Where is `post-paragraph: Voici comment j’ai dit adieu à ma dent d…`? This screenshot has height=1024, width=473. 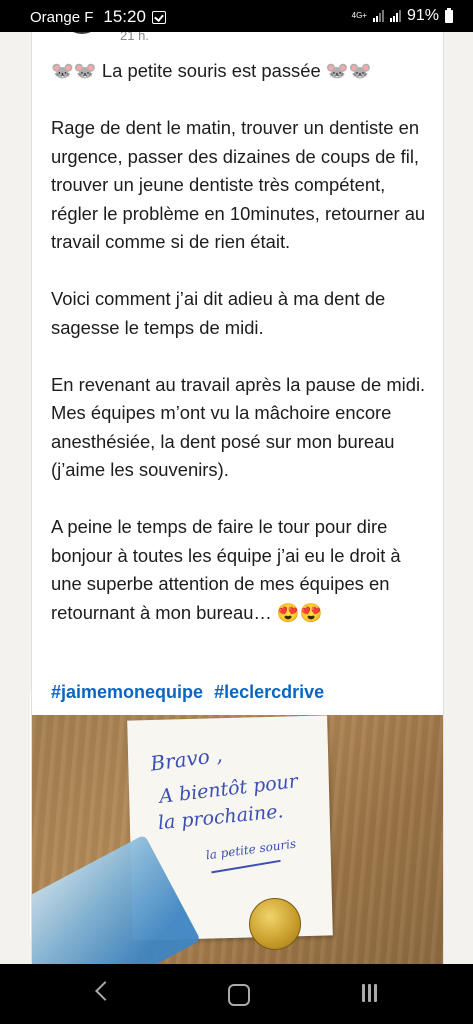 post-paragraph: Voici comment j’ai dit adieu à ma dent d… is located at coordinates (218, 313).